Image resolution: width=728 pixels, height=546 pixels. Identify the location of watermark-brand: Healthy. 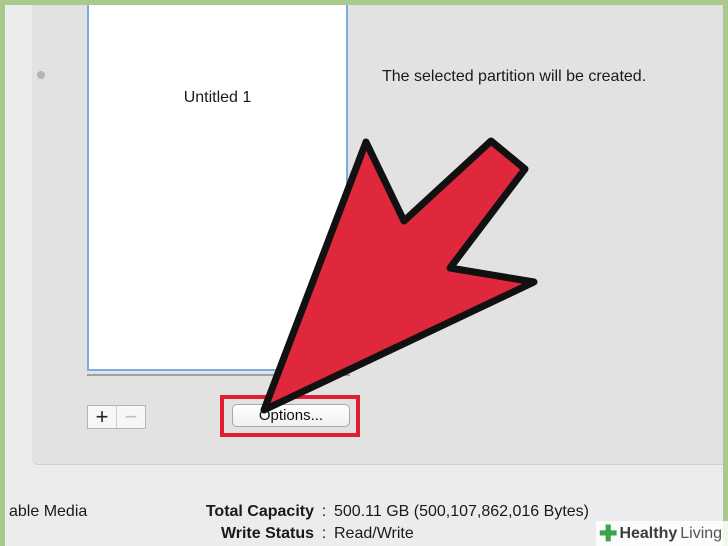
(648, 533).